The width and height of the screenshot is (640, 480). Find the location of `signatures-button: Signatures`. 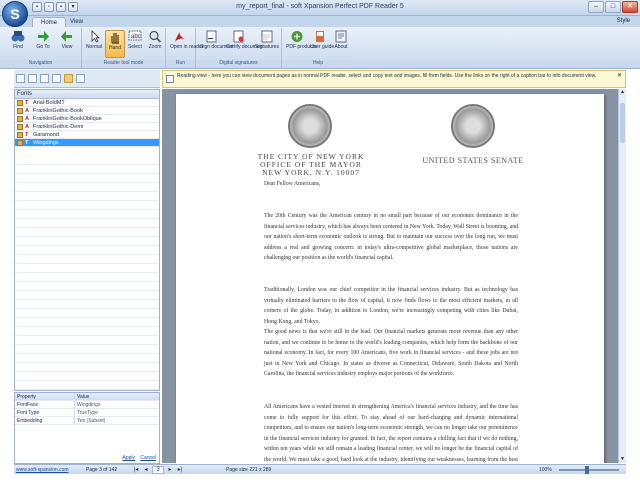

signatures-button: Signatures is located at coordinates (267, 44).